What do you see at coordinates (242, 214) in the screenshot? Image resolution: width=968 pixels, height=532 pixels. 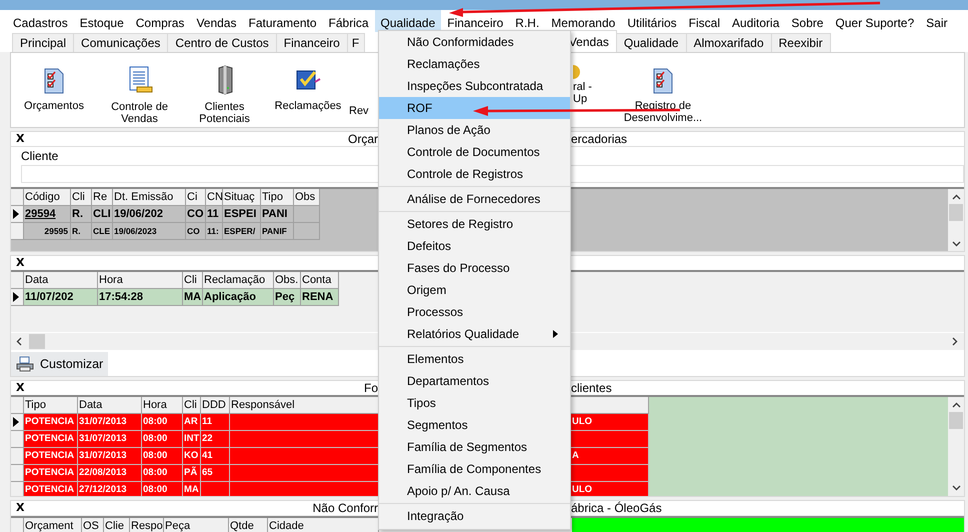 I see `table-cell: ESPEI` at bounding box center [242, 214].